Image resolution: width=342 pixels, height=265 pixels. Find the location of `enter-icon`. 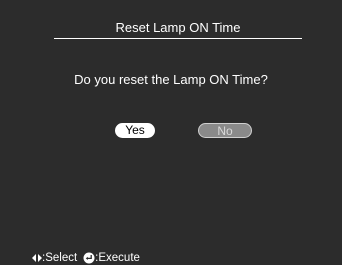

enter-icon is located at coordinates (89, 258).